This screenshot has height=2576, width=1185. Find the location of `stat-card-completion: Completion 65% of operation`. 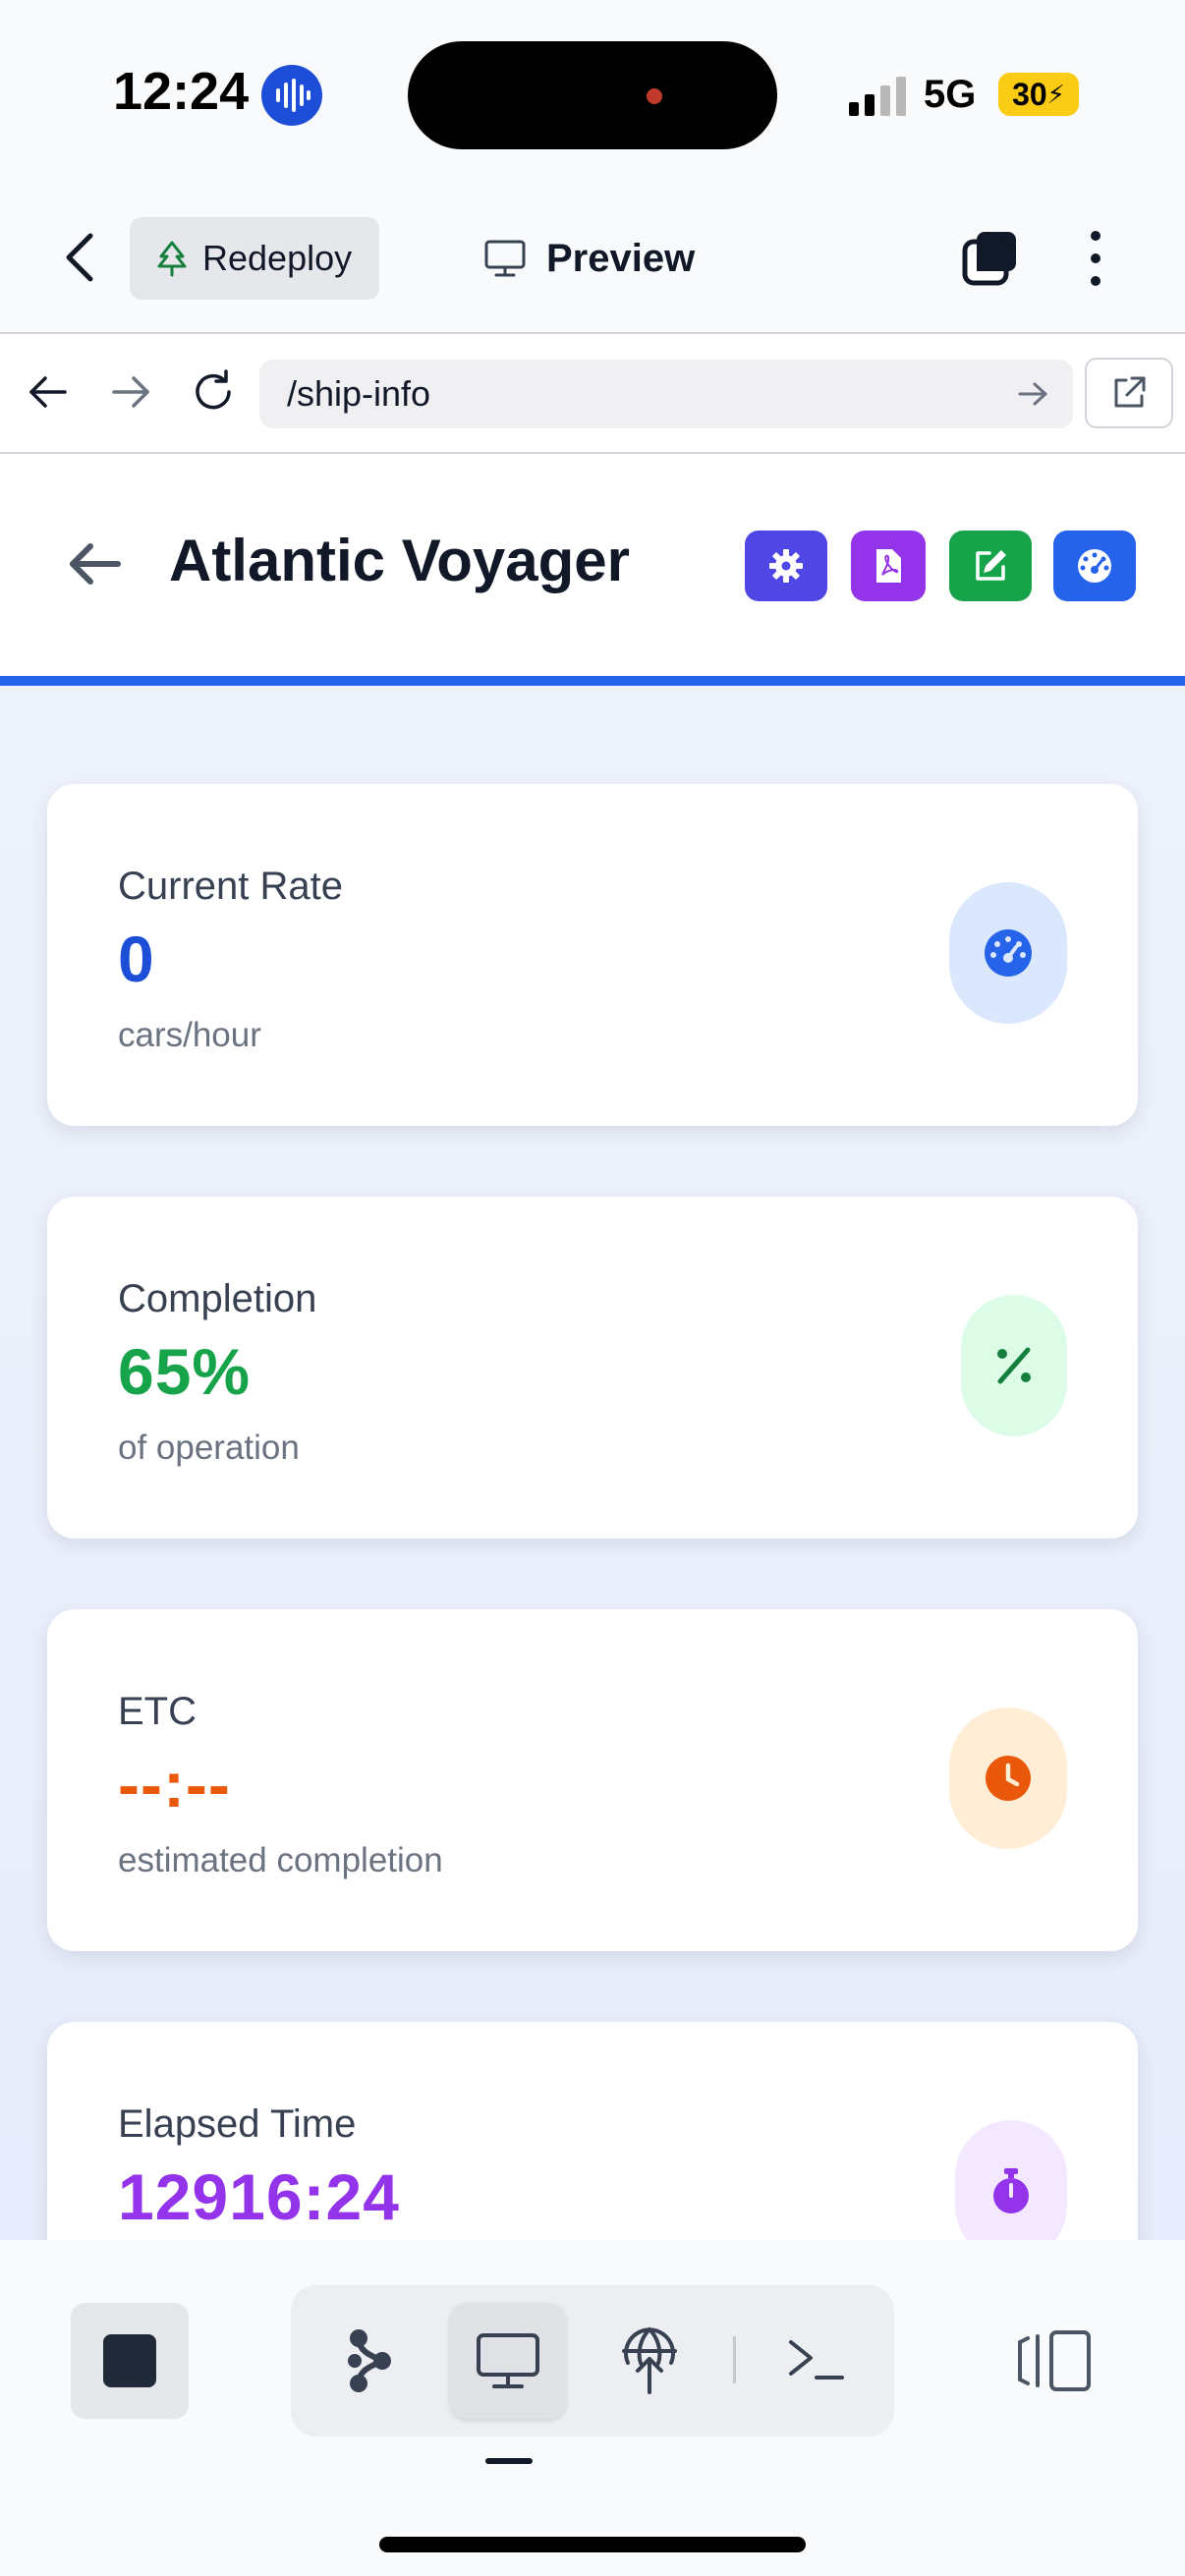

stat-card-completion: Completion 65% of operation is located at coordinates (592, 1368).